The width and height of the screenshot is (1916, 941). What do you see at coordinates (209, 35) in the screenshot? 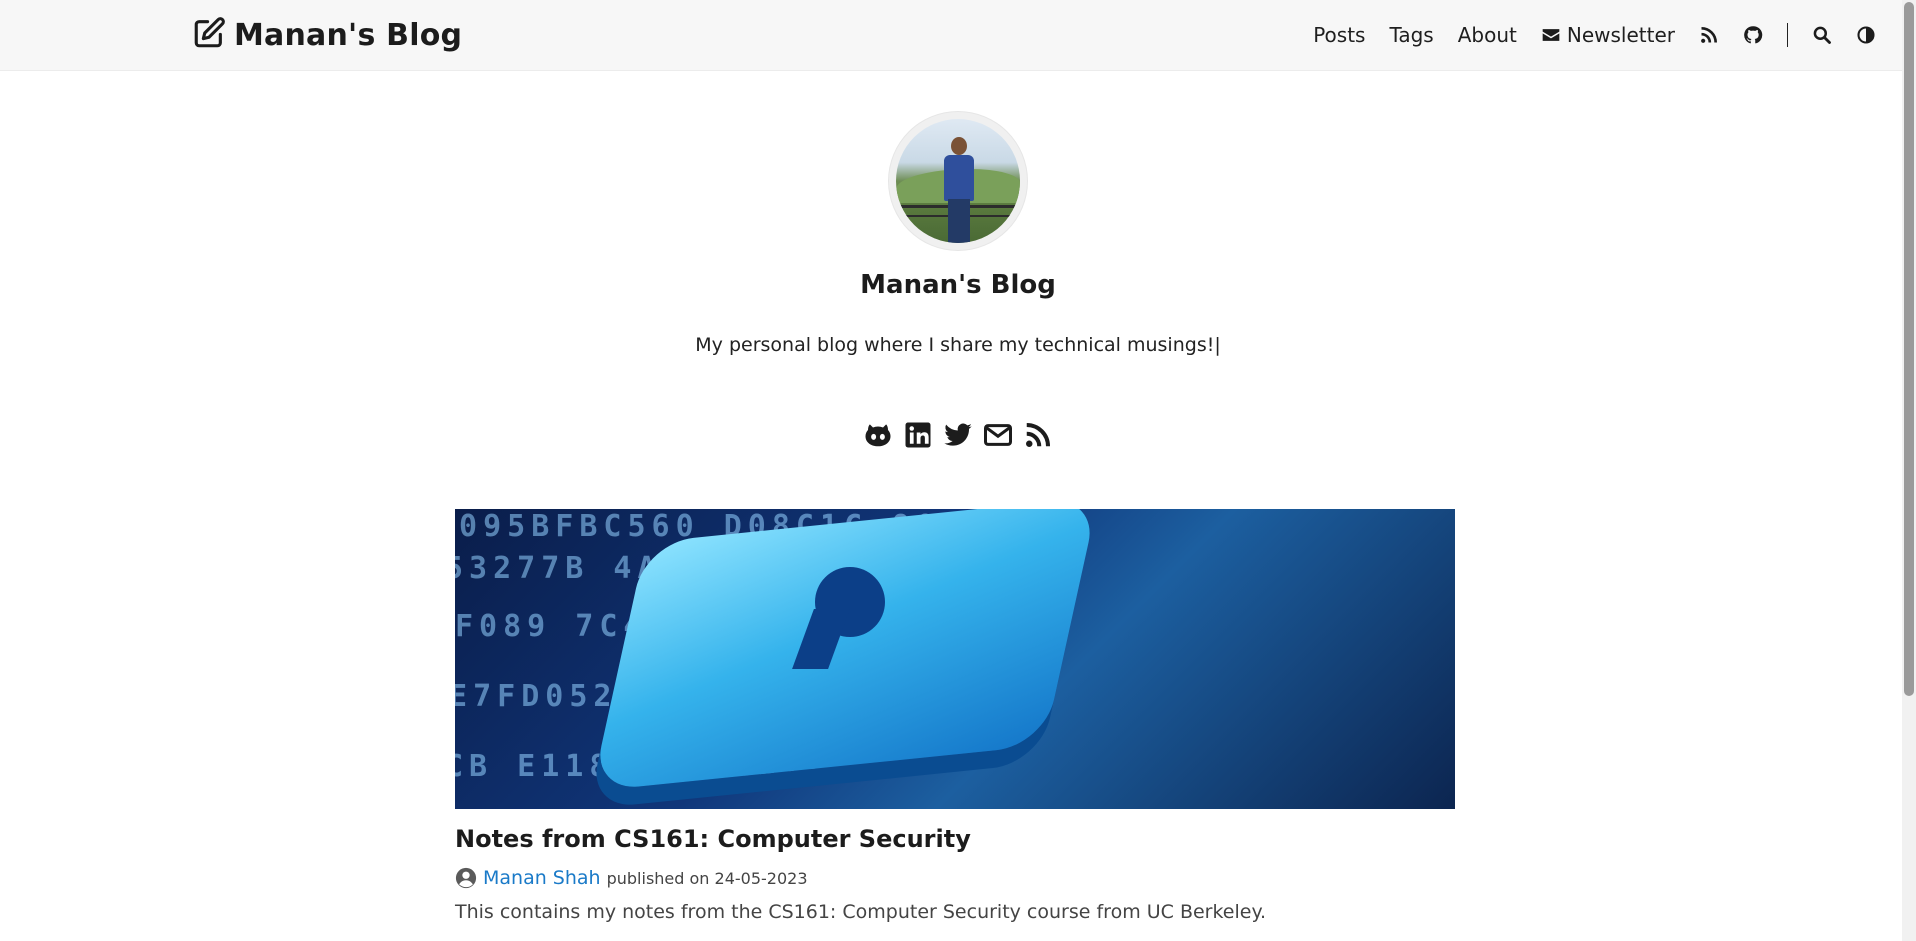
I see `edit-icon` at bounding box center [209, 35].